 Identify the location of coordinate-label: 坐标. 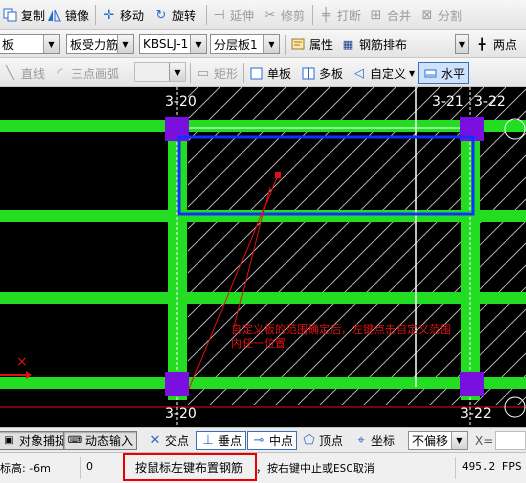
(383, 441).